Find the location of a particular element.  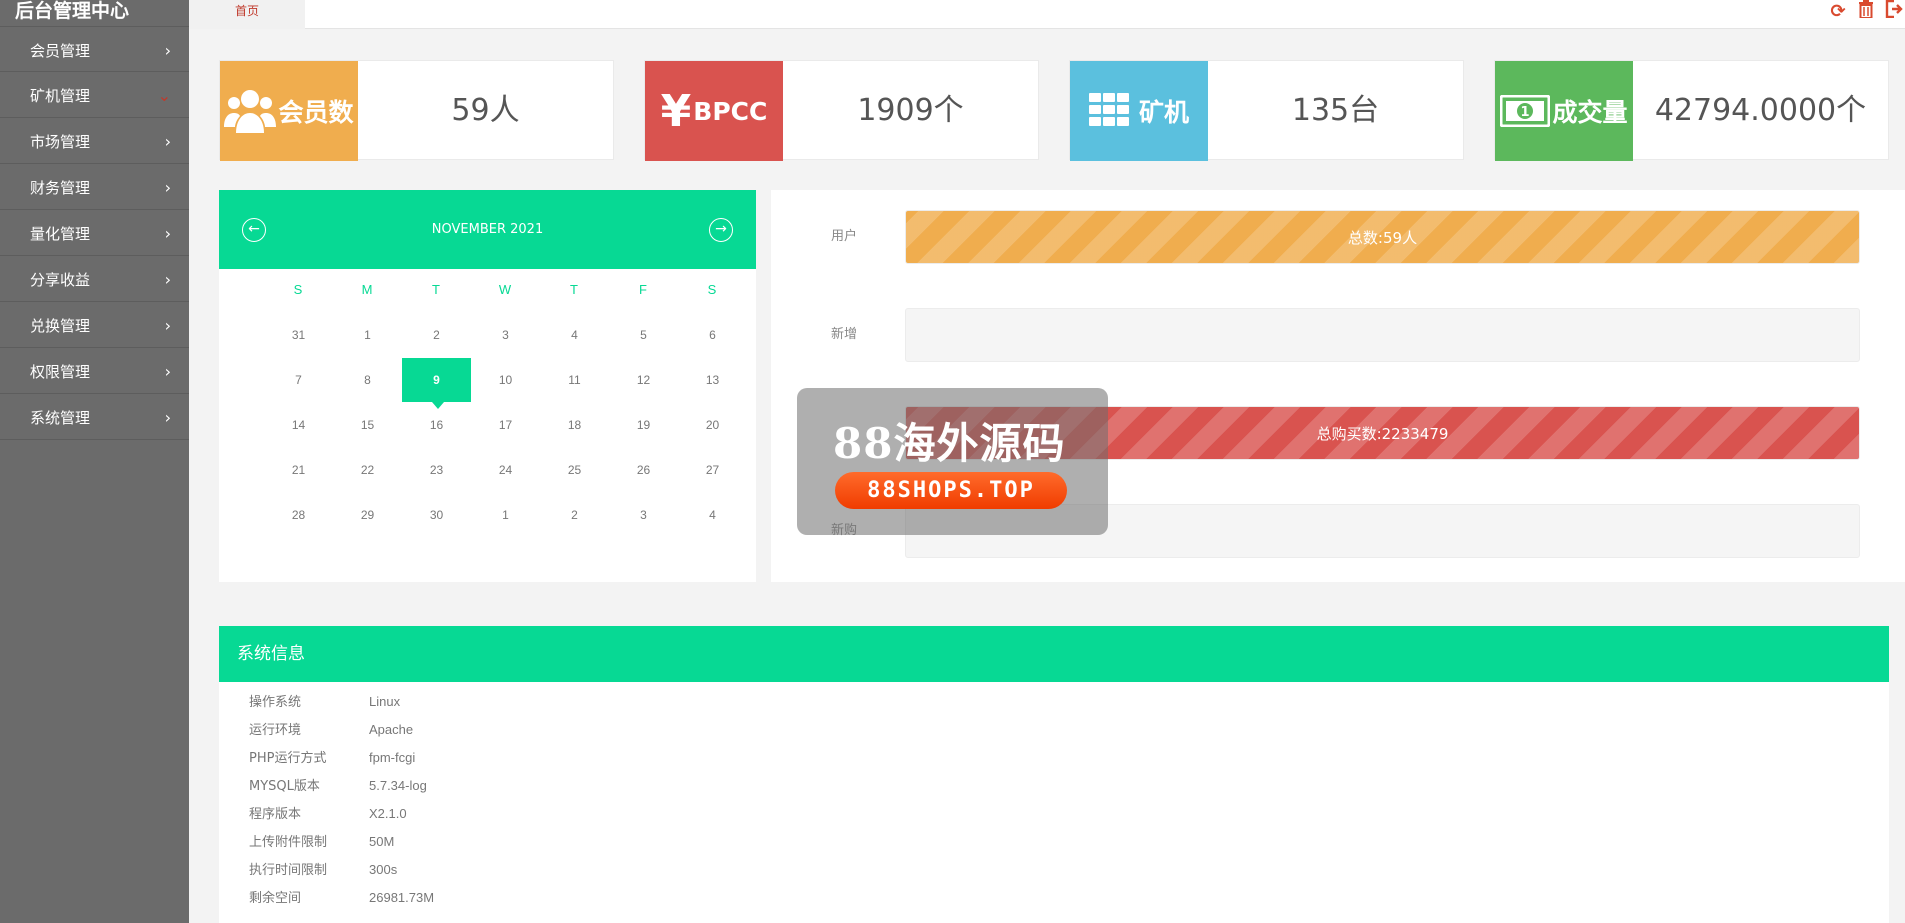

calendar-day: 25 is located at coordinates (574, 470).